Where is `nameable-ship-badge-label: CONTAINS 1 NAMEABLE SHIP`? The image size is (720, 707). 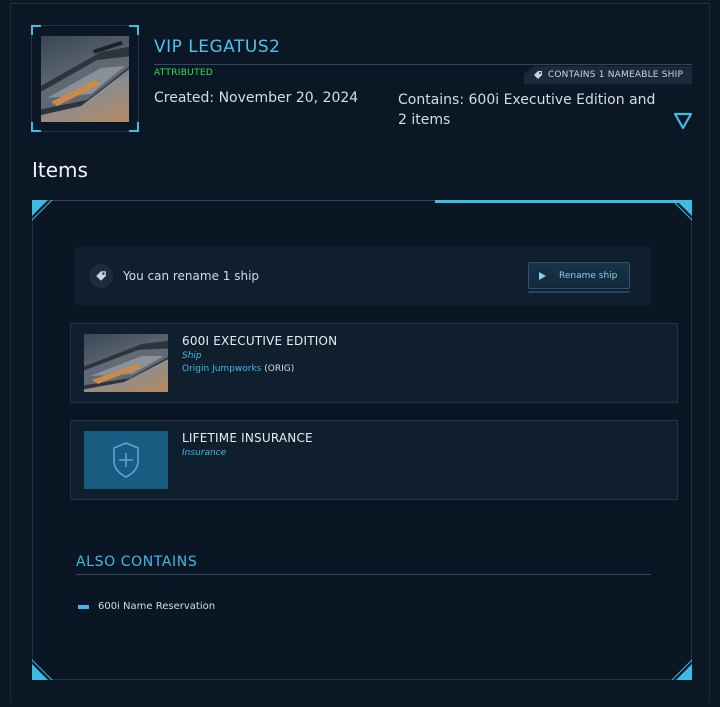
nameable-ship-badge-label: CONTAINS 1 NAMEABLE SHIP is located at coordinates (615, 75).